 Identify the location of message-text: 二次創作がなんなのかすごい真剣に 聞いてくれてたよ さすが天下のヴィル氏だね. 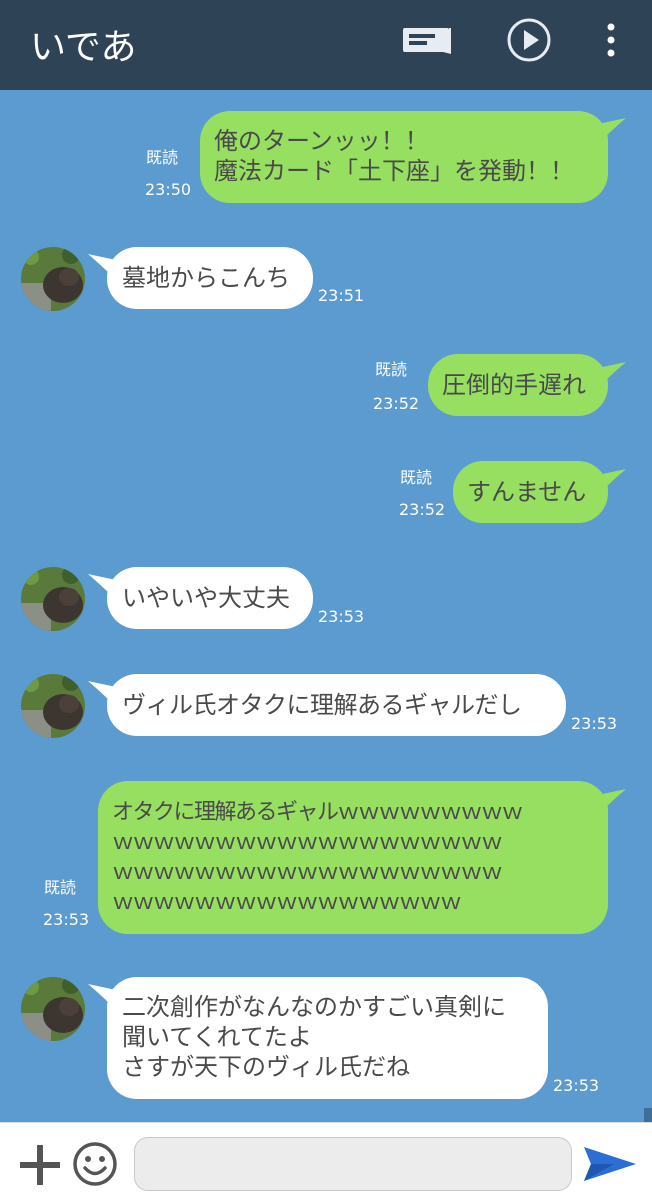
(314, 1037).